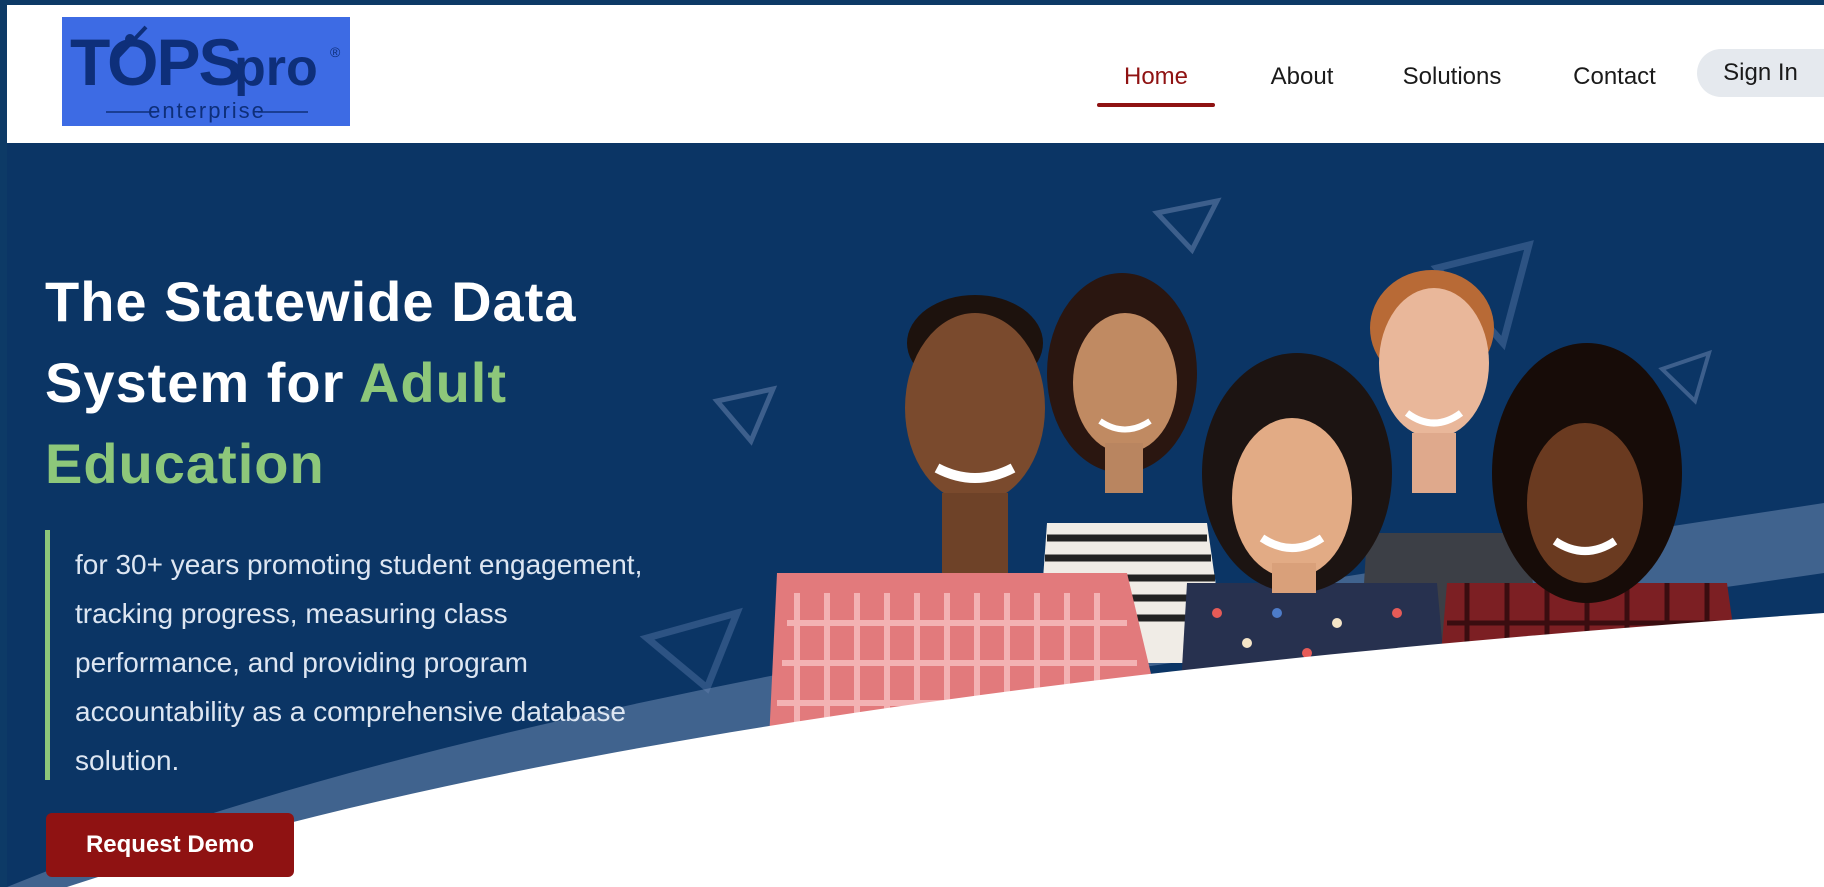 Image resolution: width=1824 pixels, height=887 pixels. Describe the element at coordinates (170, 845) in the screenshot. I see `request-demo-button: Request Demo` at that location.